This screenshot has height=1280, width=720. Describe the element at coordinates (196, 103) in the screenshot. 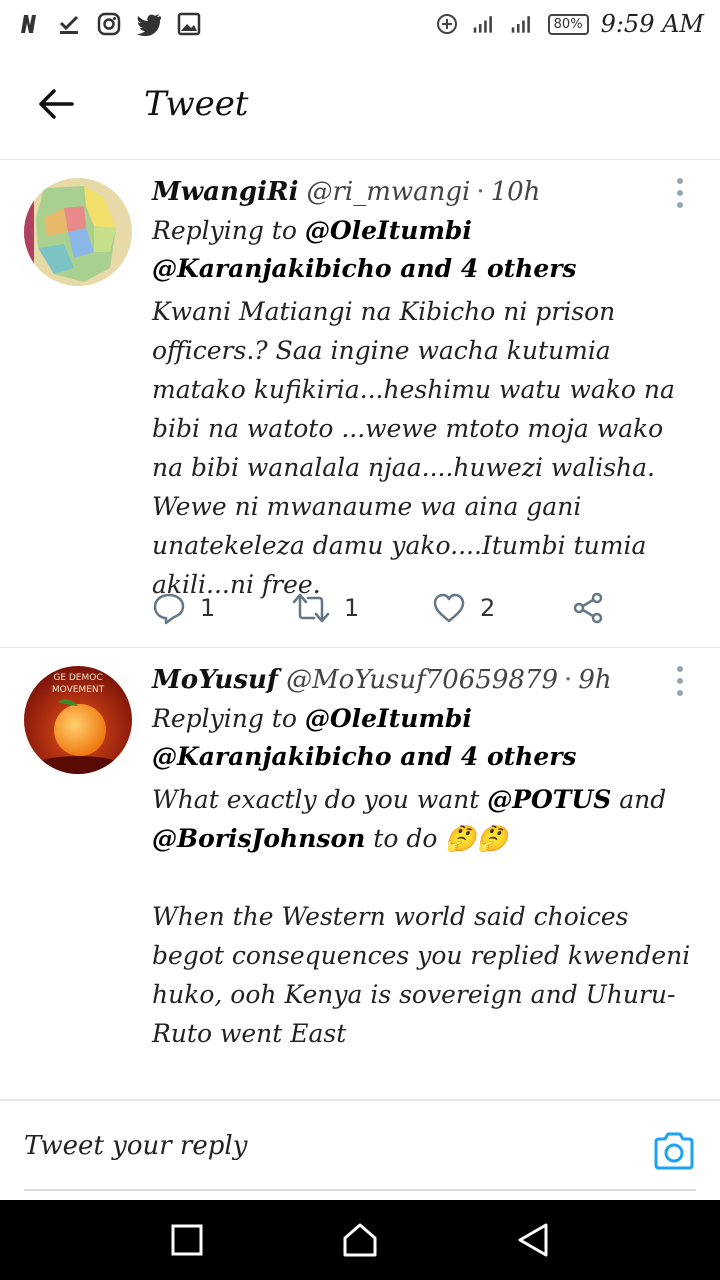

I see `page-title: Tweet` at that location.